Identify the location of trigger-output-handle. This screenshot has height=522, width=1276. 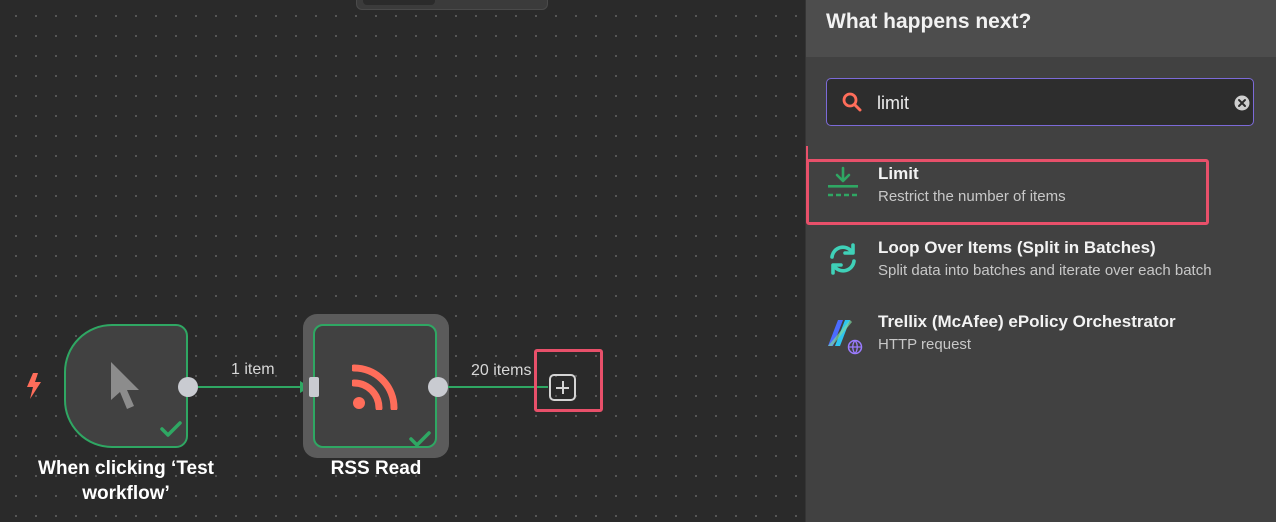
(188, 387).